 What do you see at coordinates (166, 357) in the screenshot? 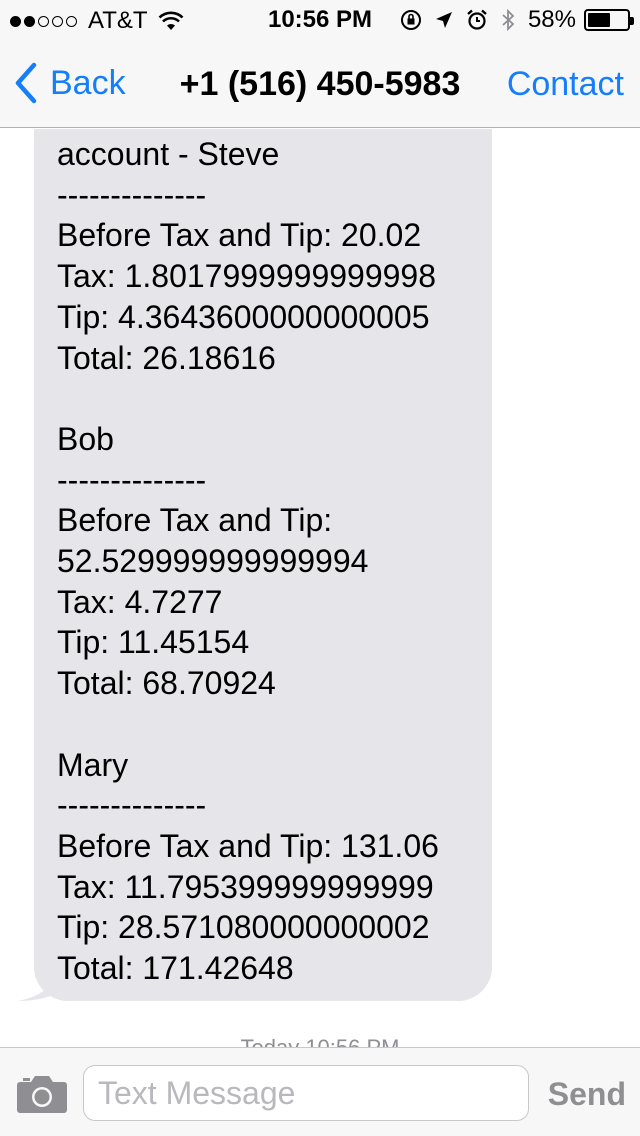
I see `message-line: Total: 26.18616` at bounding box center [166, 357].